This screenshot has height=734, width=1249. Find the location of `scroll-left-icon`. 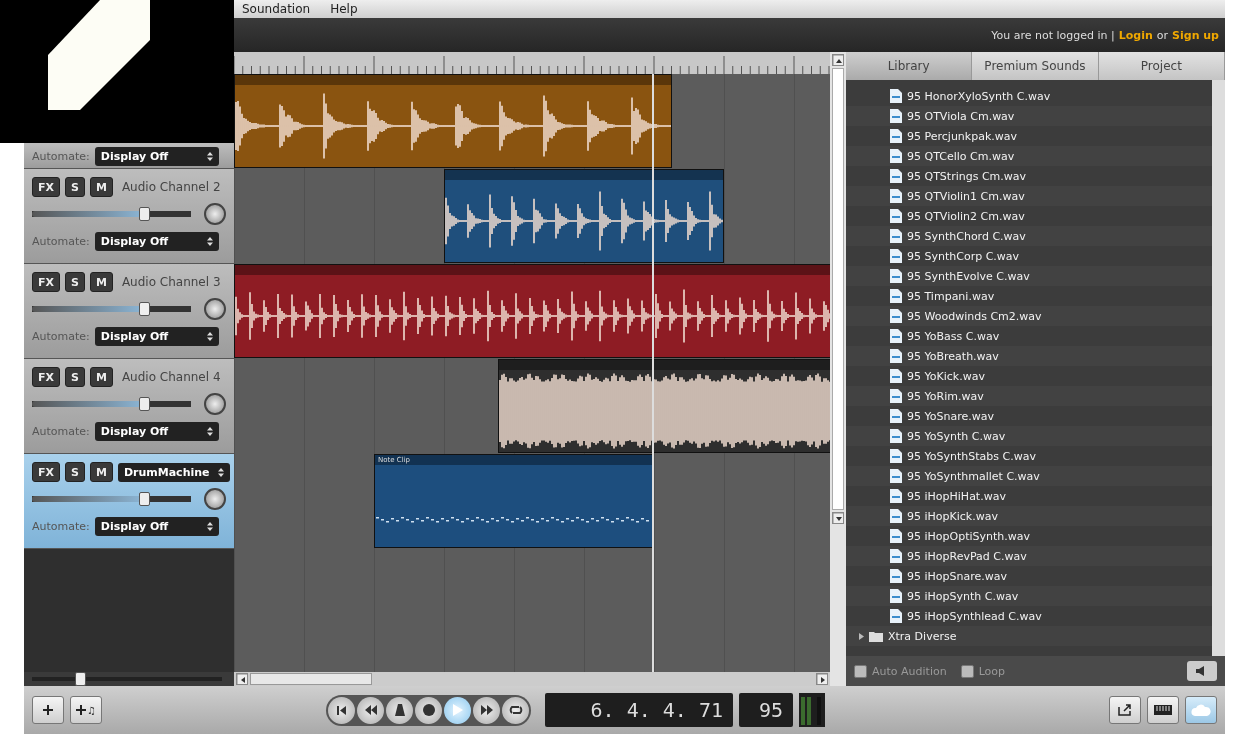

scroll-left-icon is located at coordinates (242, 679).